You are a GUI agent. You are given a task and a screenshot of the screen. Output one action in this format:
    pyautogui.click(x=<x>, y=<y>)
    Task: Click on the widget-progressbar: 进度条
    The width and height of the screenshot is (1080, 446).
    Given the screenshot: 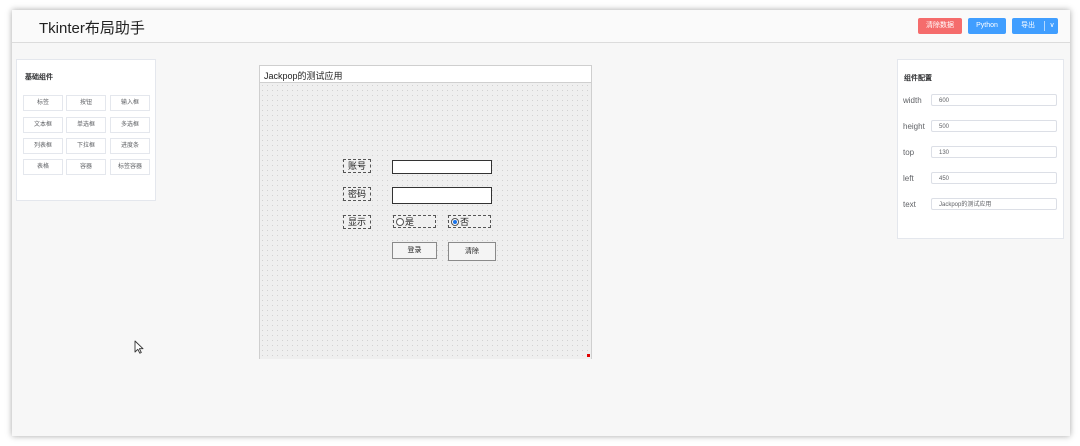 What is the action you would take?
    pyautogui.click(x=130, y=146)
    